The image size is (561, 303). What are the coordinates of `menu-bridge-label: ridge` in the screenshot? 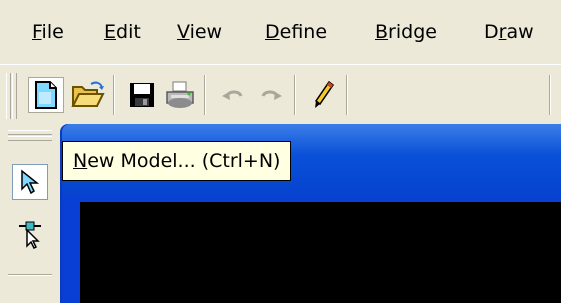 It's located at (412, 32).